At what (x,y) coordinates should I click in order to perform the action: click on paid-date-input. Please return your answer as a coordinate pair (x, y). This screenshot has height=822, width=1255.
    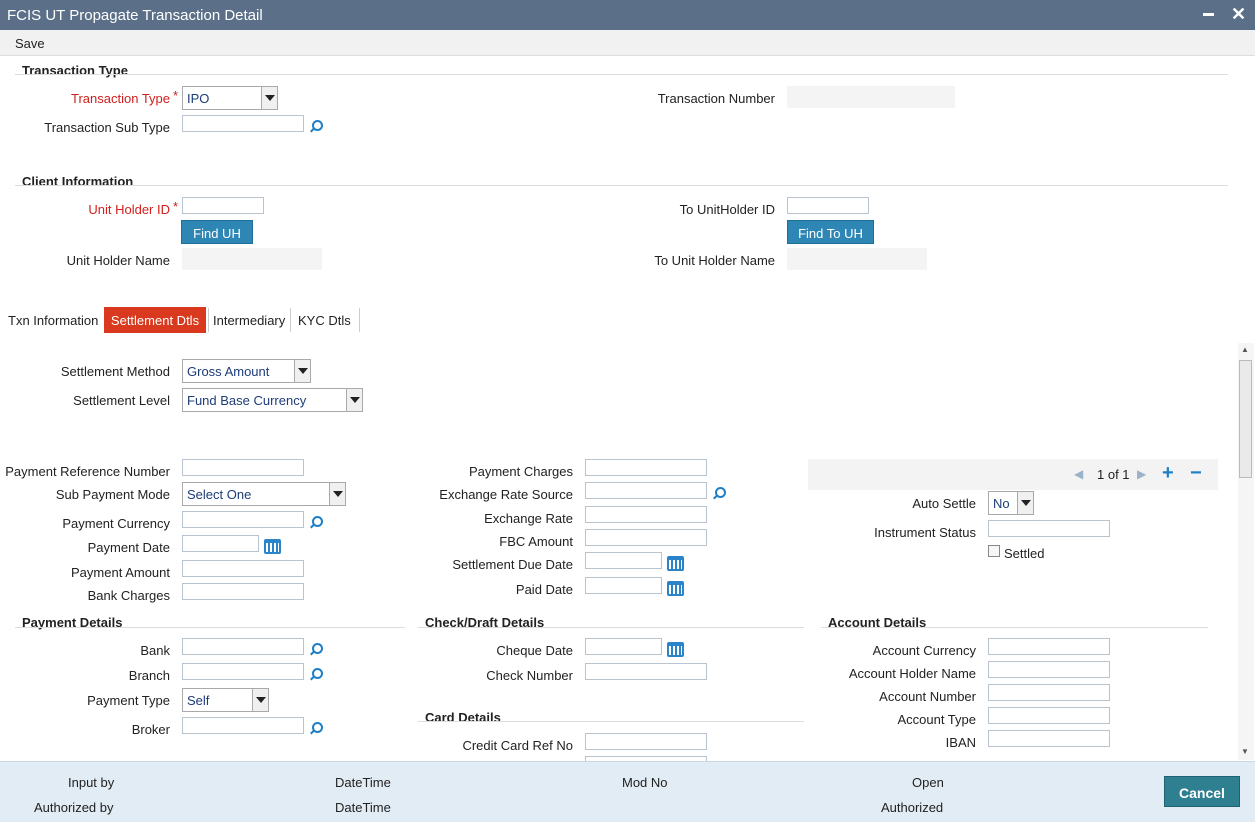
    Looking at the image, I should click on (623, 585).